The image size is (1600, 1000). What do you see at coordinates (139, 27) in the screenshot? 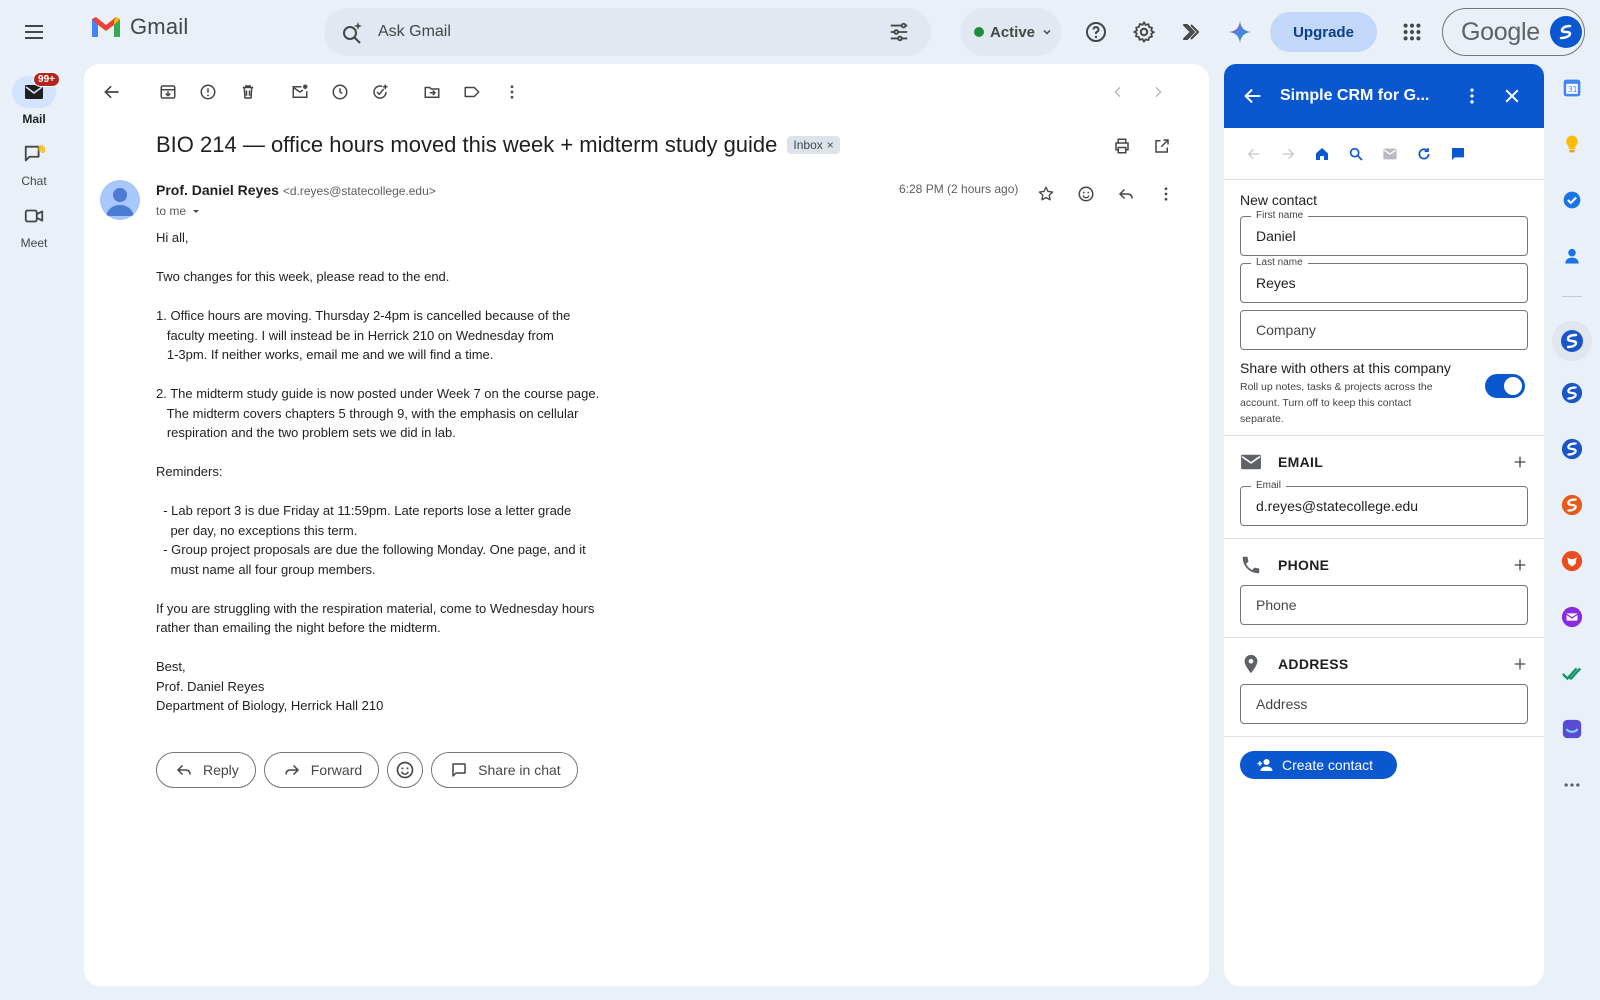
I see `gmail-logo: Gmail` at bounding box center [139, 27].